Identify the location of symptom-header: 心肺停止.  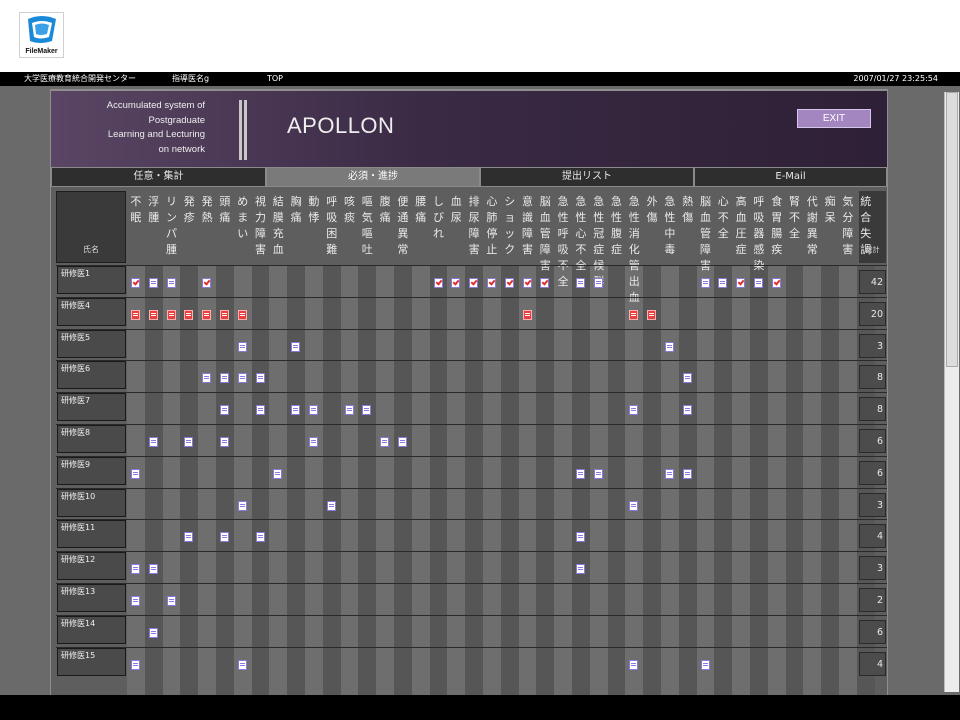
(492, 228).